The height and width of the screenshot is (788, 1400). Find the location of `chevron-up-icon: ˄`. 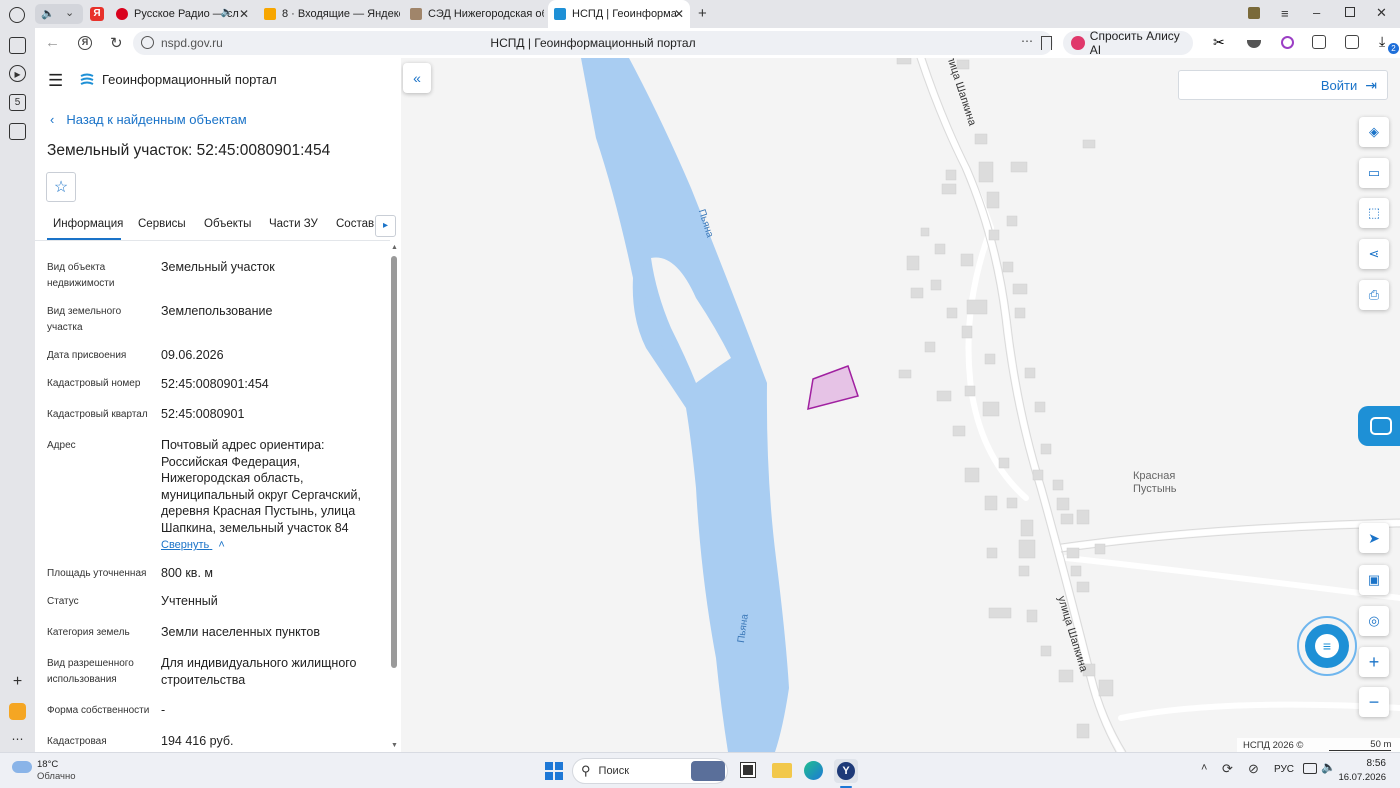

chevron-up-icon: ˄ is located at coordinates (1204, 768).